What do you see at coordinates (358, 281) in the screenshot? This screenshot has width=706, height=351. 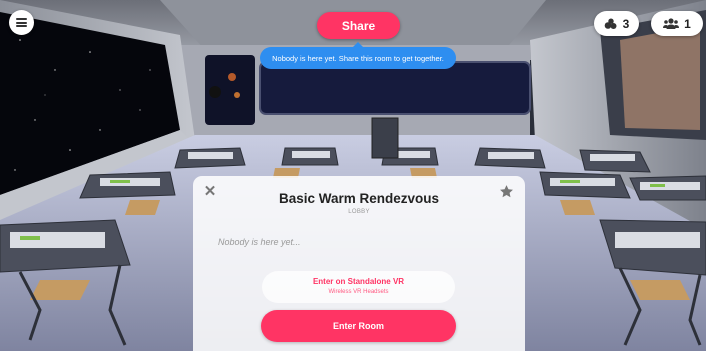 I see `enter-vr-label: Enter on Standalone VR` at bounding box center [358, 281].